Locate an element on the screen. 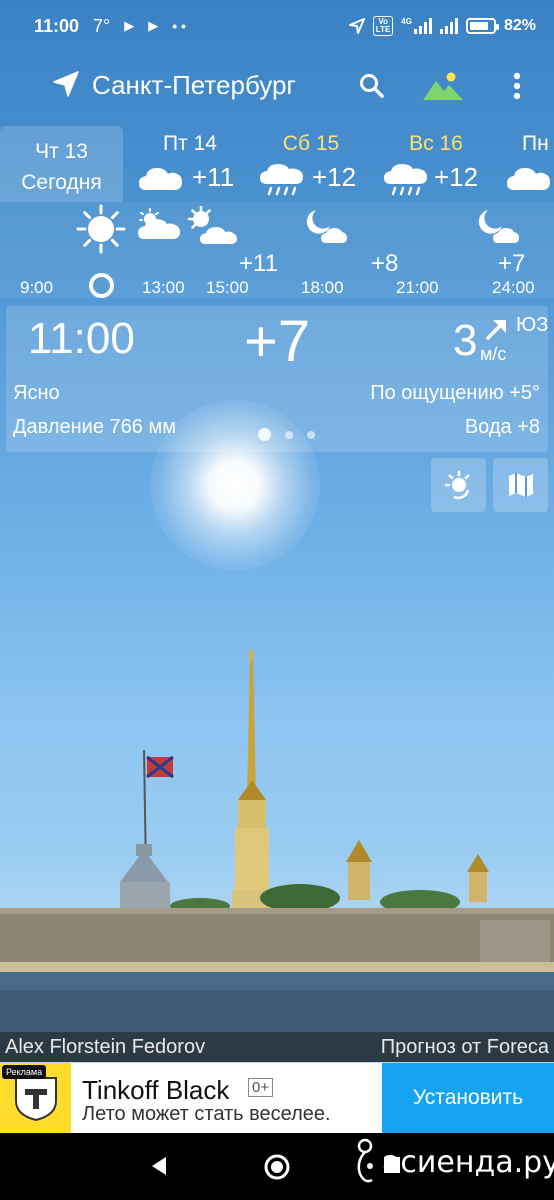  city-name: Санкт-Петербург is located at coordinates (194, 85).